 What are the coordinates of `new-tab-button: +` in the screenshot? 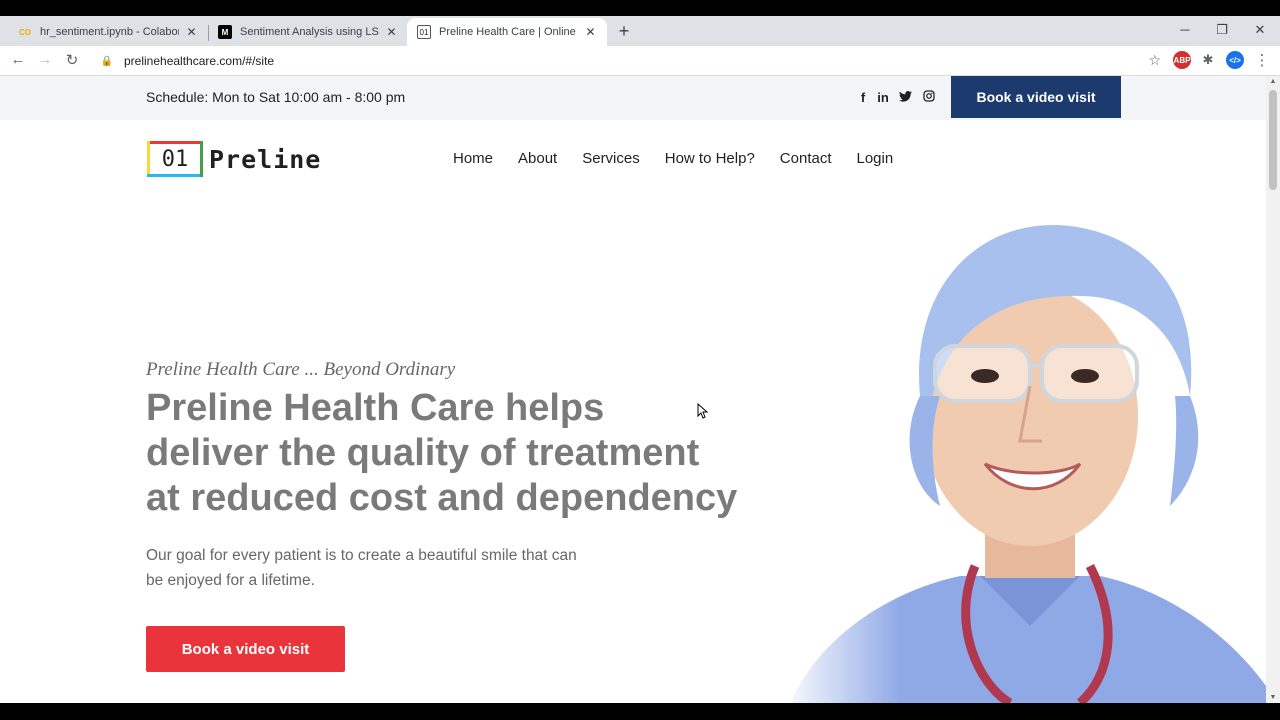 It's located at (624, 31).